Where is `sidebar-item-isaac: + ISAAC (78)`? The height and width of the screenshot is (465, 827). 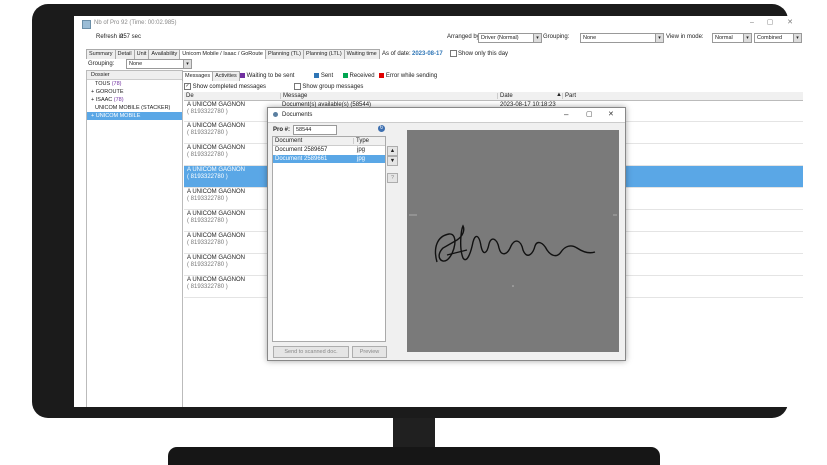 sidebar-item-isaac: + ISAAC (78) is located at coordinates (134, 100).